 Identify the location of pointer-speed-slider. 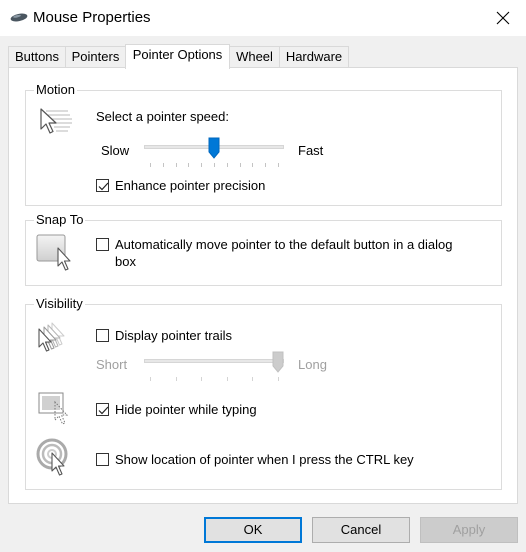
(214, 155).